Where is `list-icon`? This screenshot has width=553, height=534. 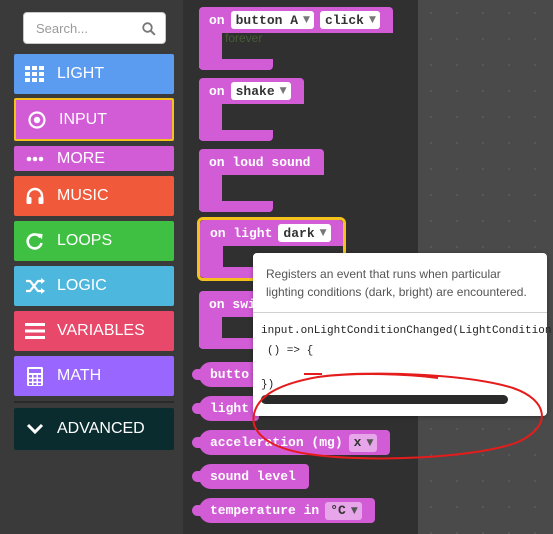 list-icon is located at coordinates (35, 331).